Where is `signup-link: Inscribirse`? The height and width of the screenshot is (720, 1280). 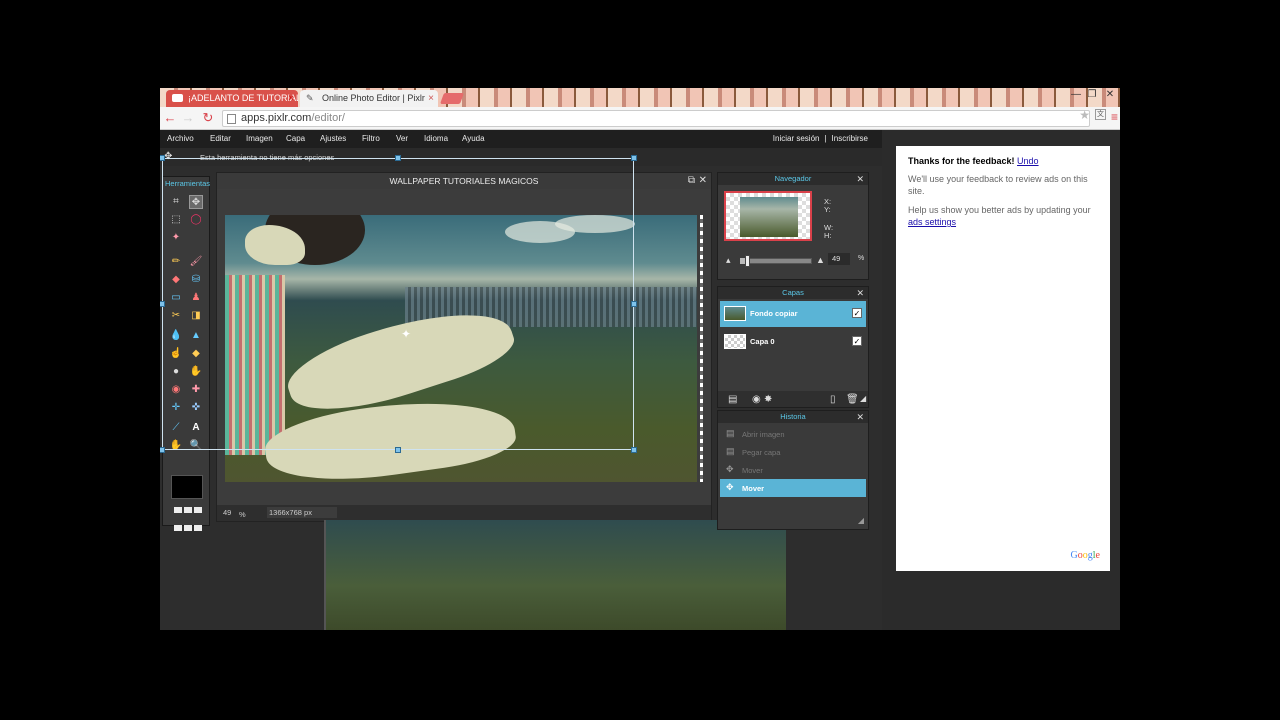
signup-link: Inscribirse is located at coordinates (850, 138).